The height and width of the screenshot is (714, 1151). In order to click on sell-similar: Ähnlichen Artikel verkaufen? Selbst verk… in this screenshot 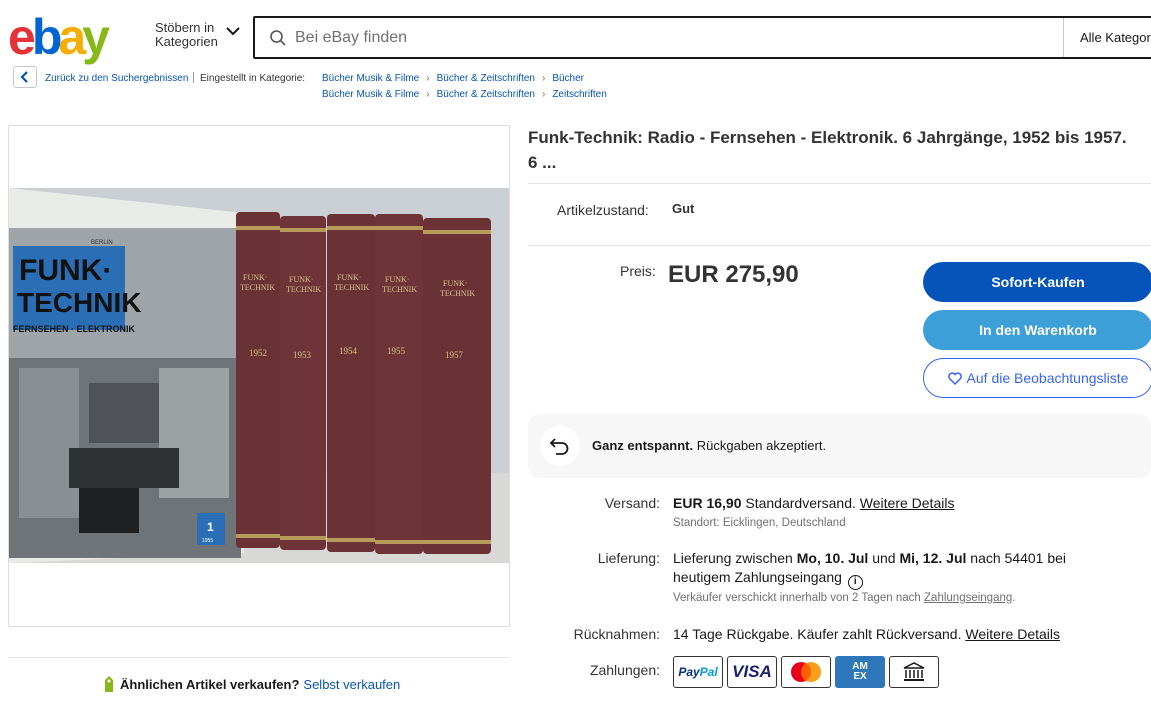, I will do `click(251, 684)`.